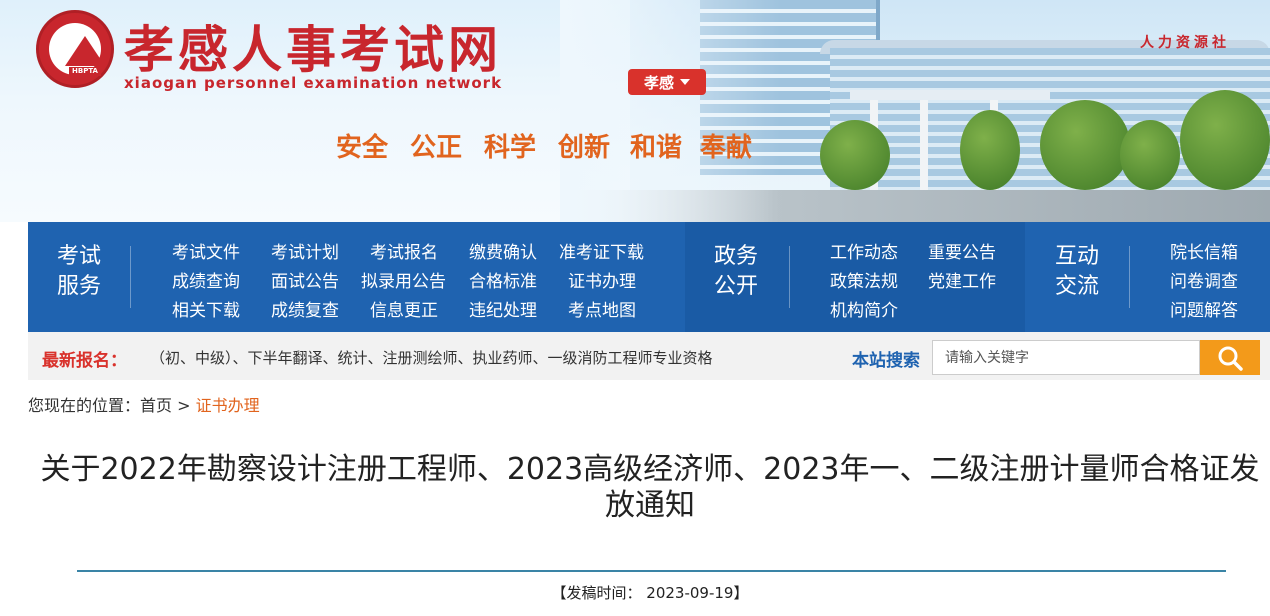 This screenshot has height=616, width=1270. I want to click on nav-link: 问卷调查, so click(1204, 279).